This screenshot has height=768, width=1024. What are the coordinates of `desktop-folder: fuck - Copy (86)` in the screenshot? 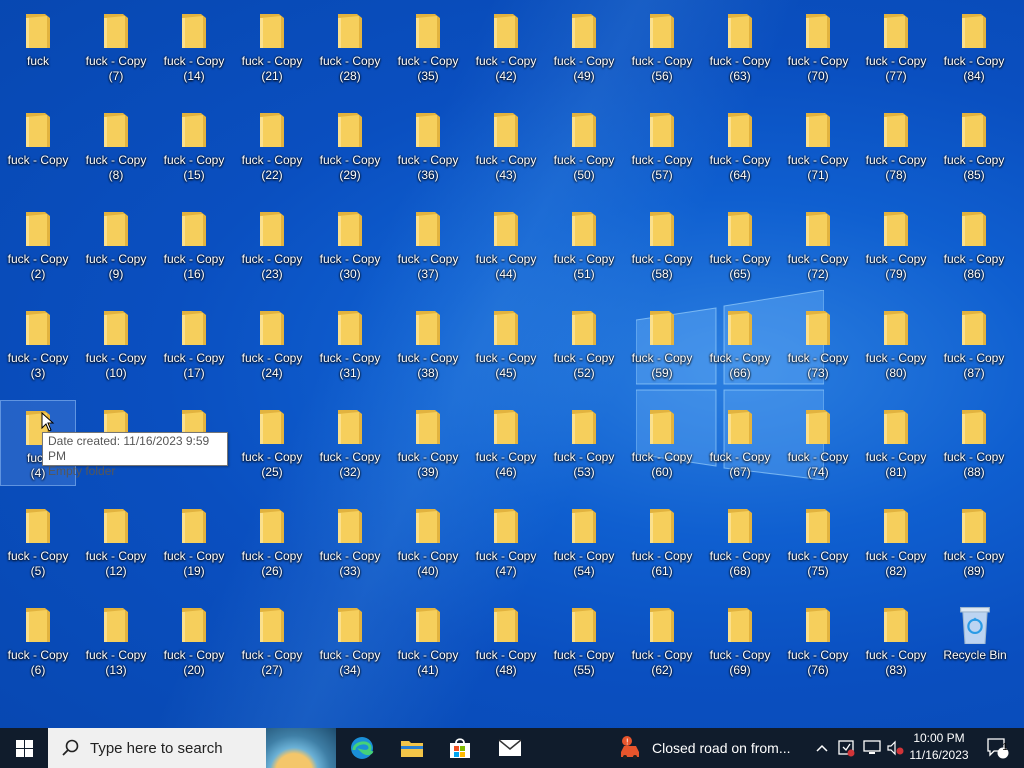 It's located at (974, 245).